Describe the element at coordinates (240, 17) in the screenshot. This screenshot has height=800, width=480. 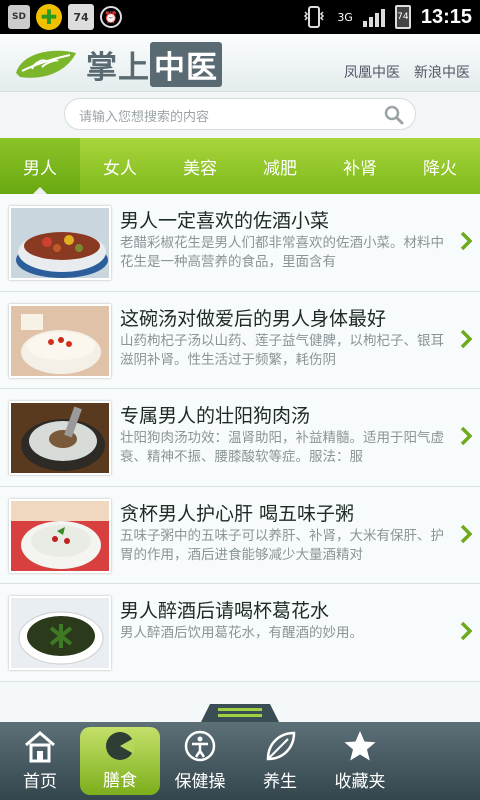
I see `status-bar: SD ✚ 74 ⏰ 3G 74 13:15` at that location.